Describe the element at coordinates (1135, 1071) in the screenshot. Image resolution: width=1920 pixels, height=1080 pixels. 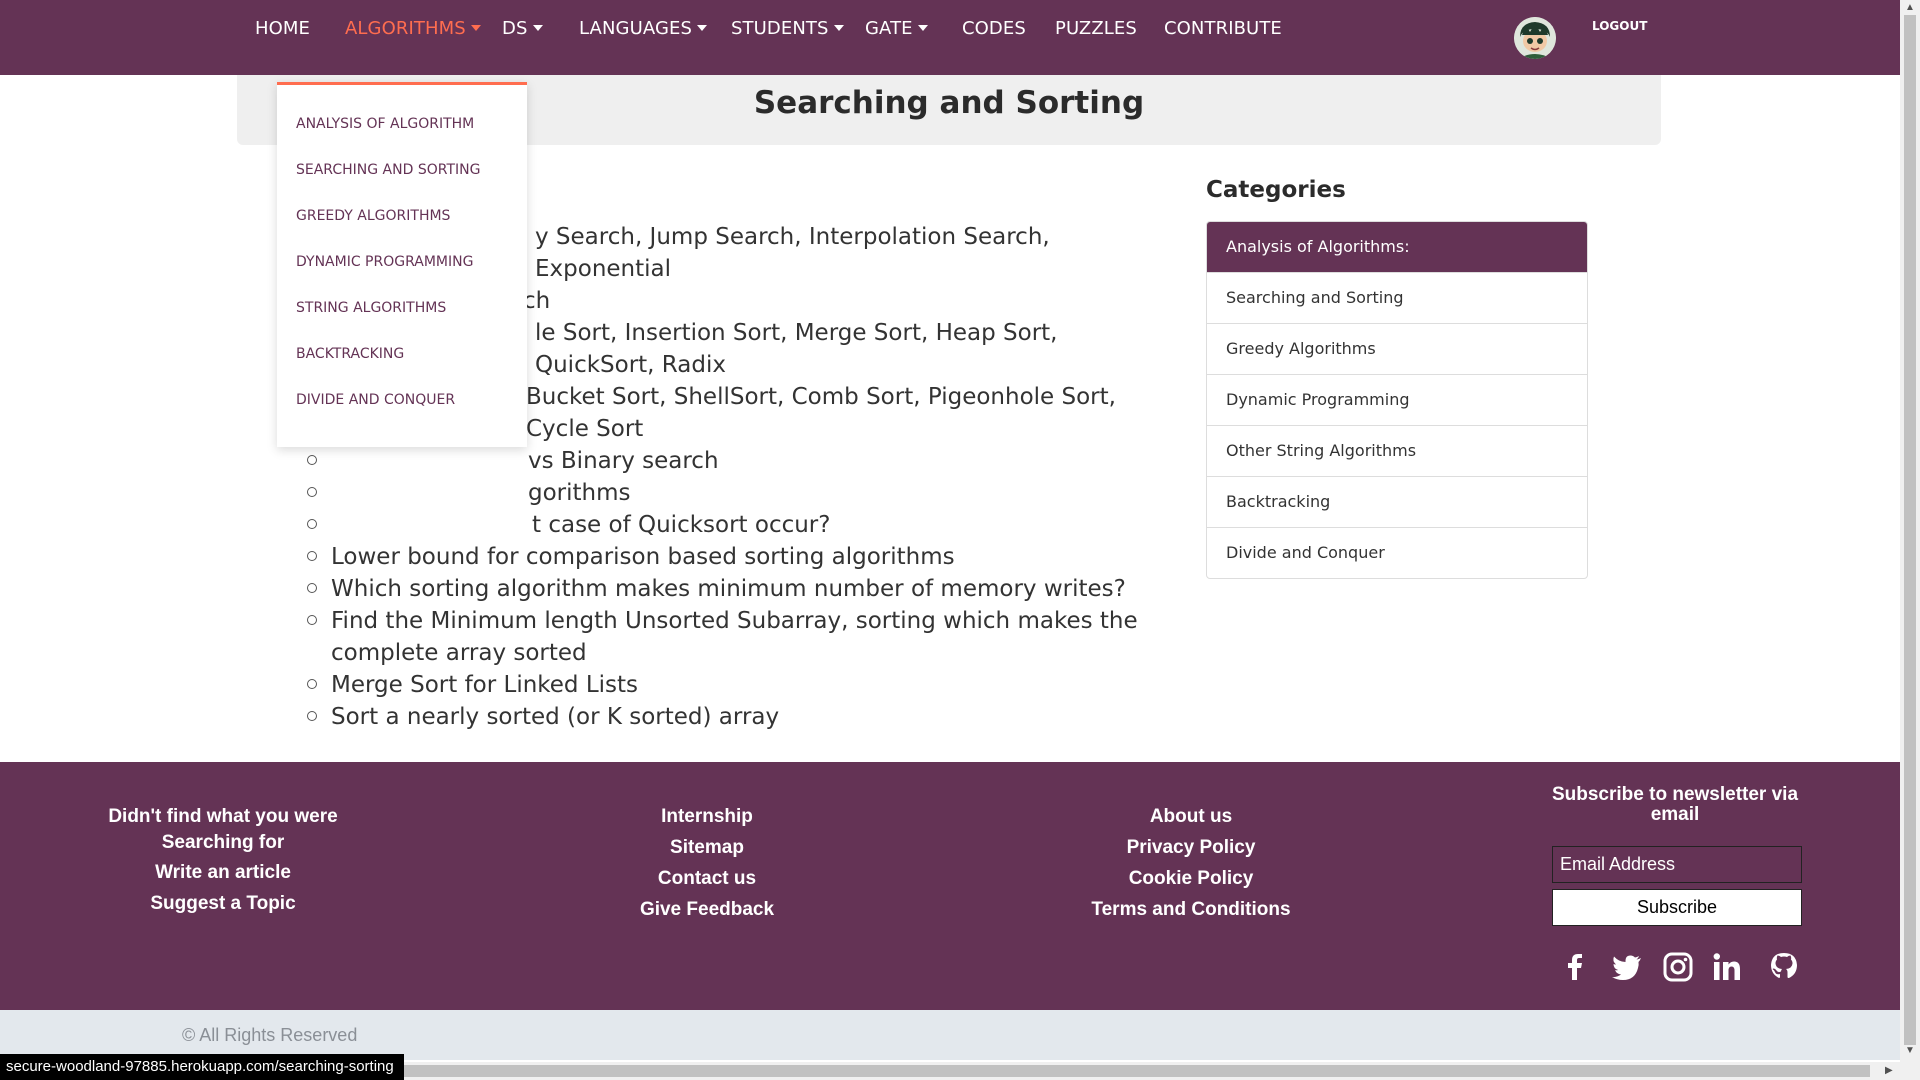
I see `horizontal-scroll-thumb` at that location.